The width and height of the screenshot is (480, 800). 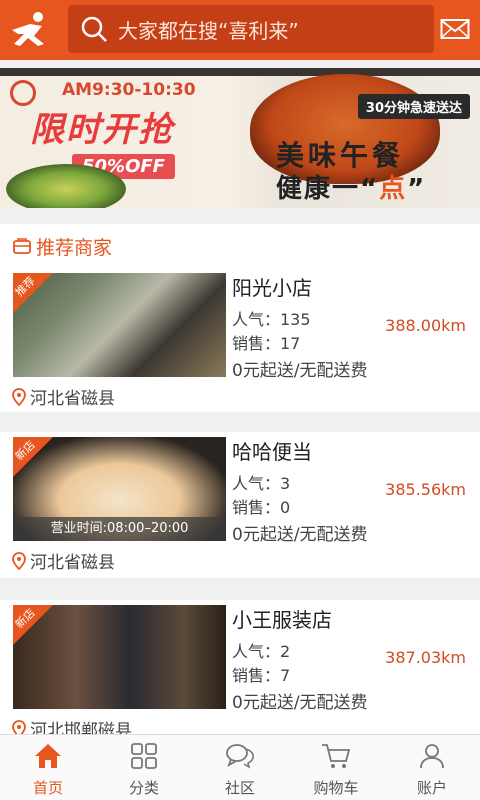 What do you see at coordinates (119, 657) in the screenshot?
I see `shop-image: 新店` at bounding box center [119, 657].